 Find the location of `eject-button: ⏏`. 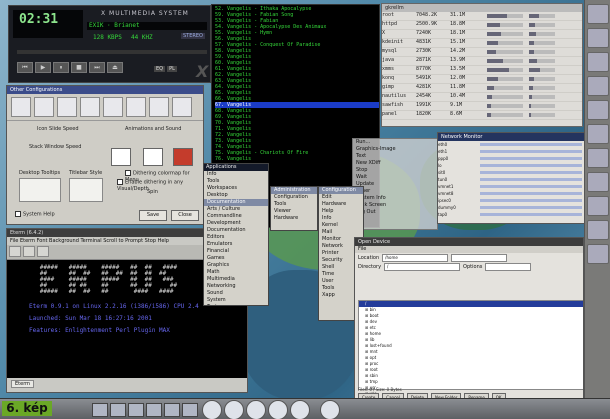

eject-button: ⏏ is located at coordinates (115, 67).